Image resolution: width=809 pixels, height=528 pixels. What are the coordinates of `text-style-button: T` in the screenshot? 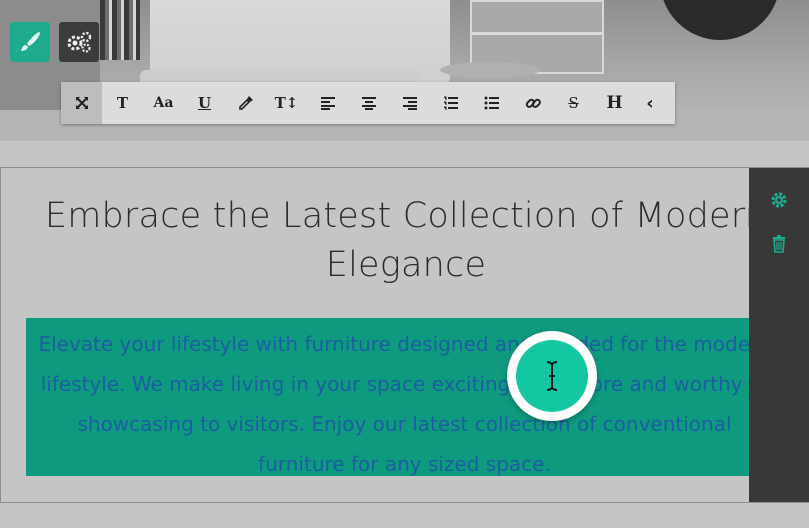 It's located at (122, 103).